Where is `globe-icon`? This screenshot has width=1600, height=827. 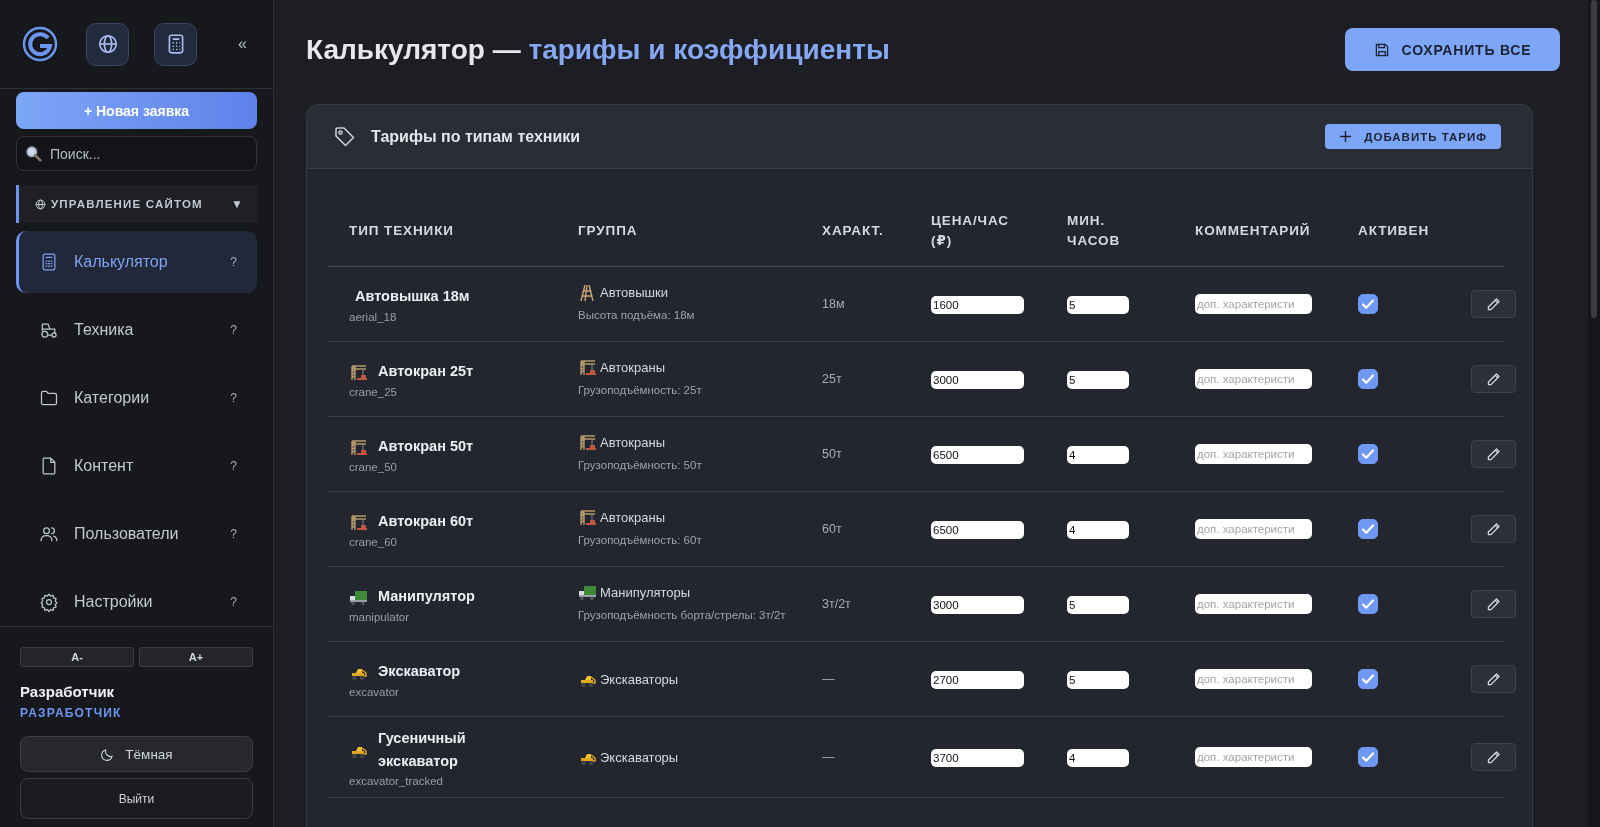
globe-icon is located at coordinates (107, 44).